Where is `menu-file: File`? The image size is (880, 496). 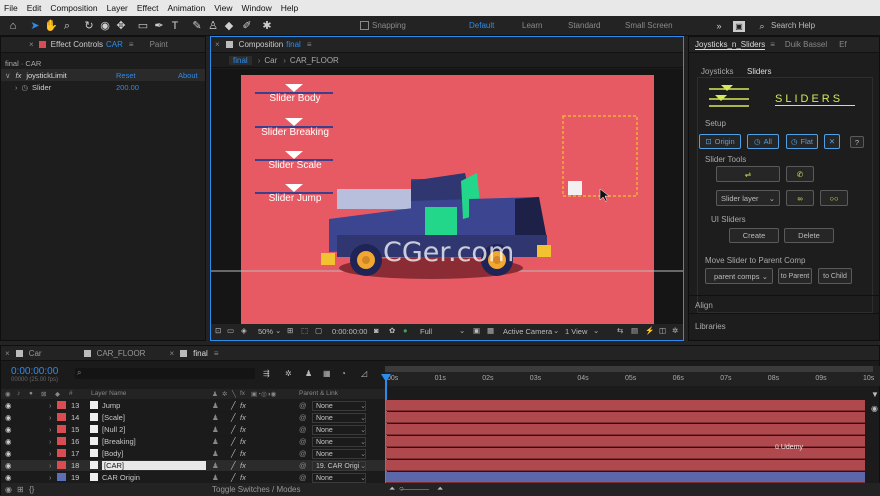 menu-file: File is located at coordinates (11, 8).